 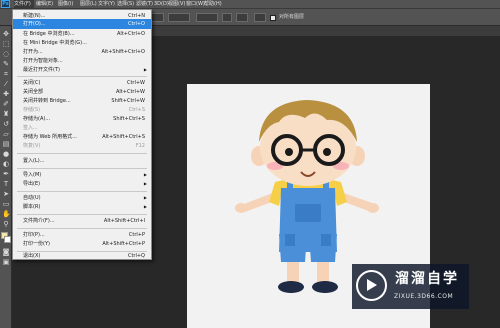 I want to click on menu-item-export: 导出(E) ▶, so click(x=82, y=184).